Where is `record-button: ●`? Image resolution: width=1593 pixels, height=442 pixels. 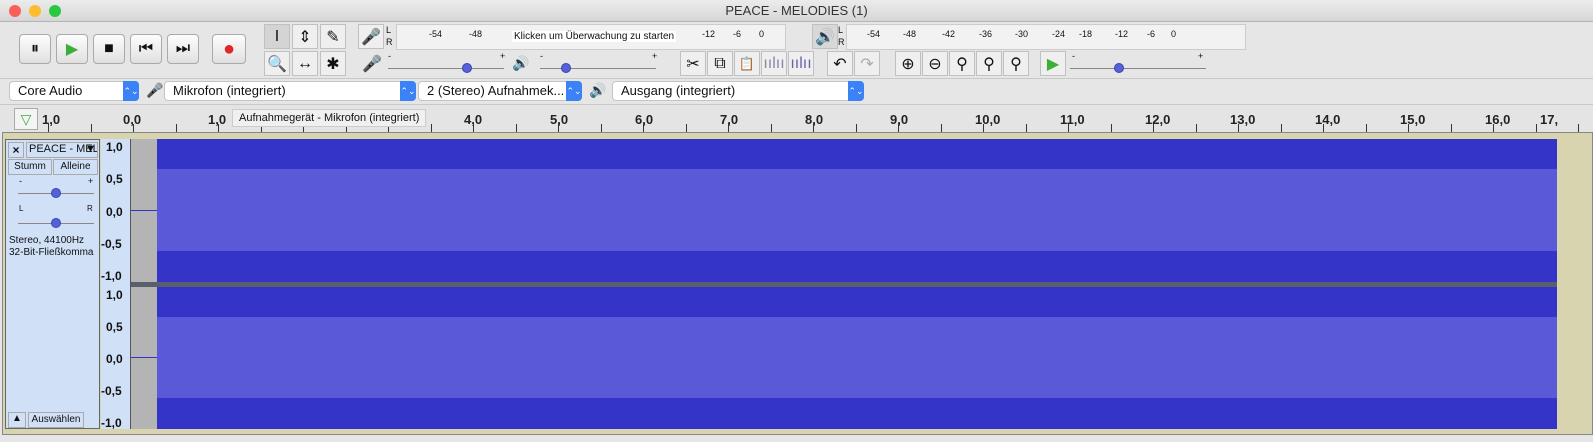 record-button: ● is located at coordinates (229, 49).